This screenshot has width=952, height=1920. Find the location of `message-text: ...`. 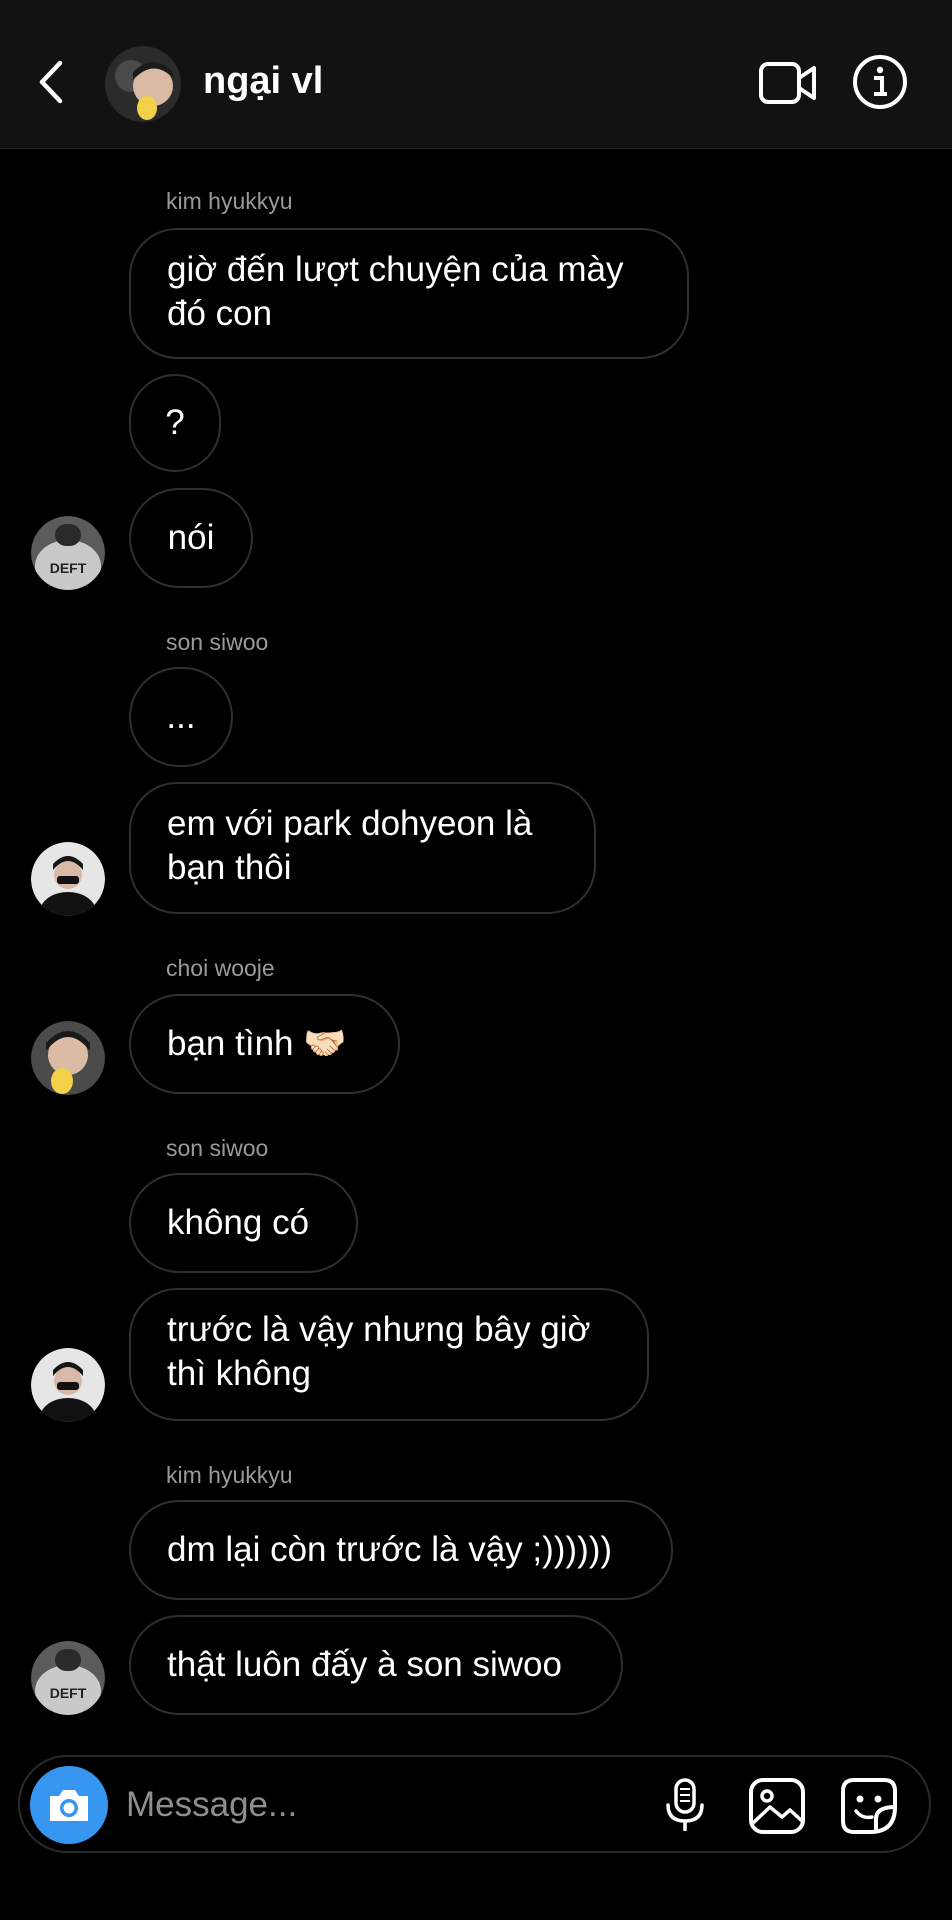

message-text: ... is located at coordinates (181, 716).